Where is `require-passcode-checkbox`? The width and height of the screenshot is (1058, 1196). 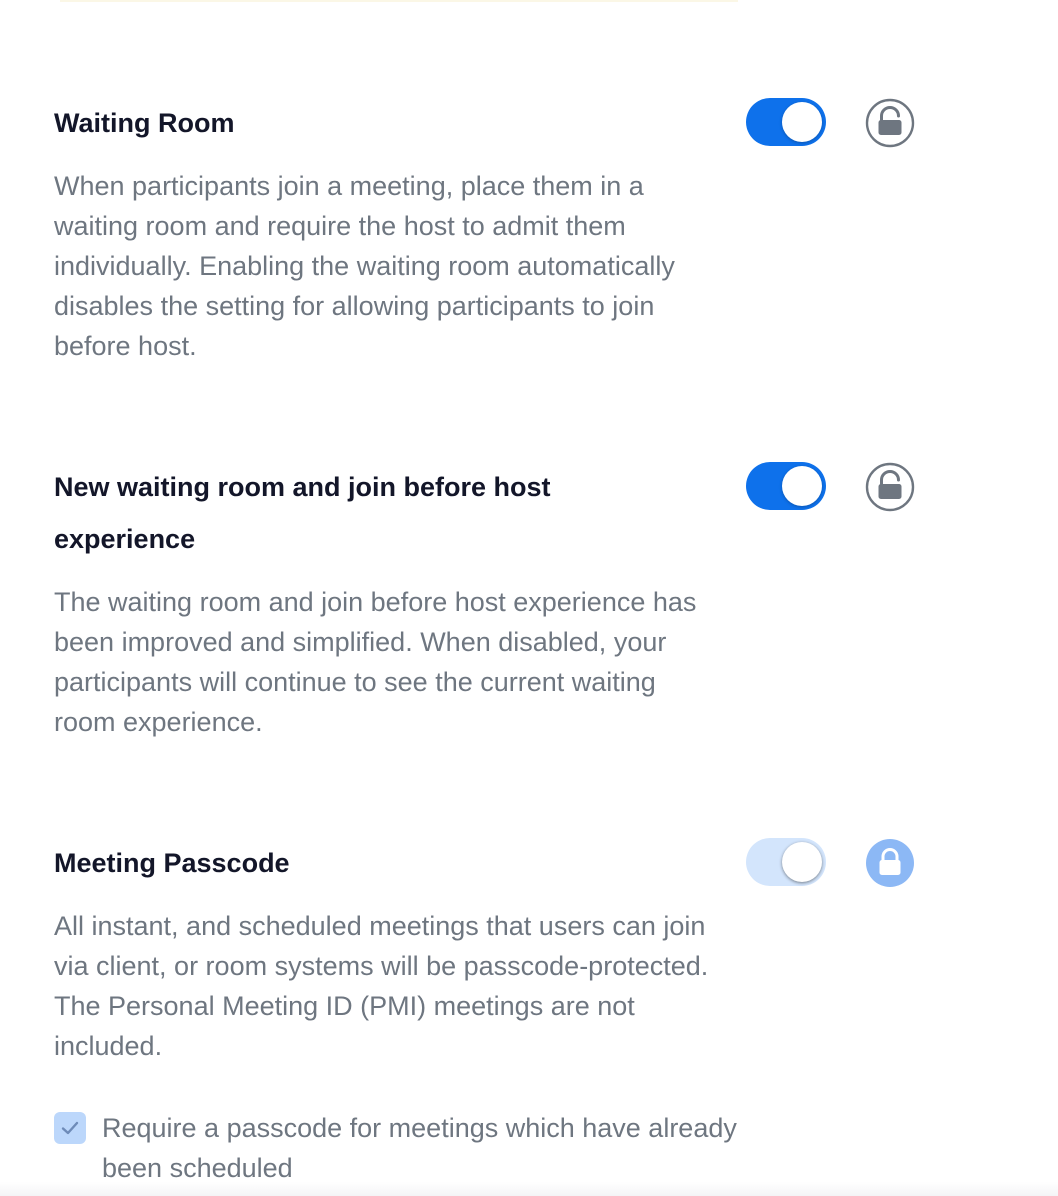 require-passcode-checkbox is located at coordinates (70, 1128).